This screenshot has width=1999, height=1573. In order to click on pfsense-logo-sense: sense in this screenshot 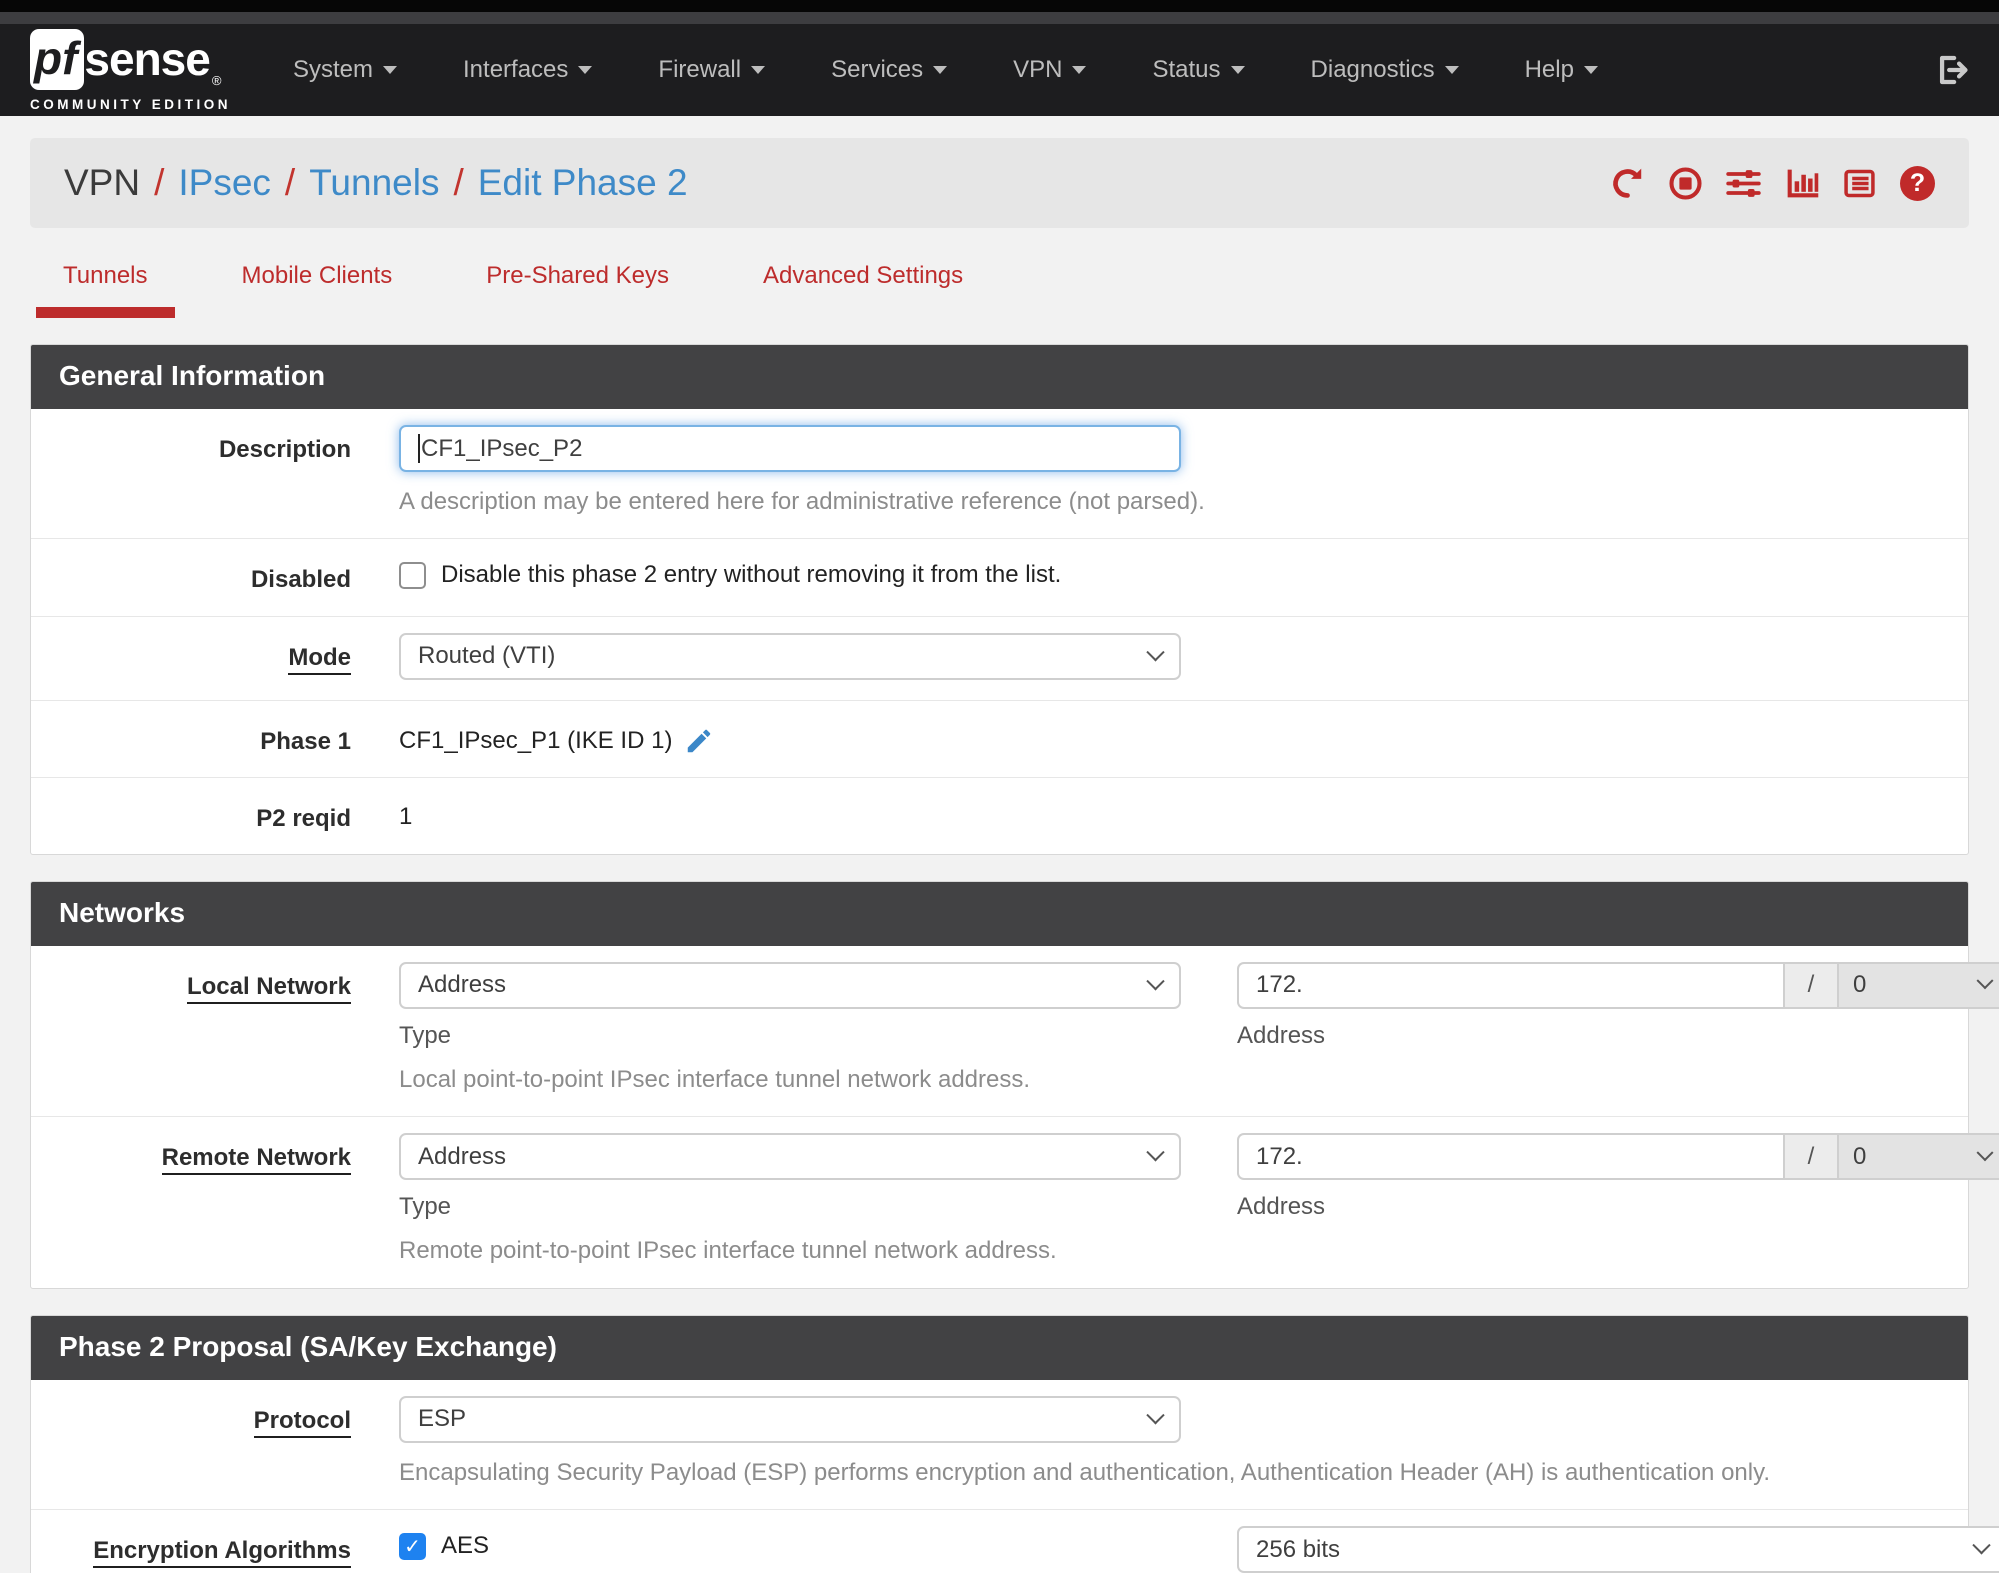, I will do `click(147, 59)`.